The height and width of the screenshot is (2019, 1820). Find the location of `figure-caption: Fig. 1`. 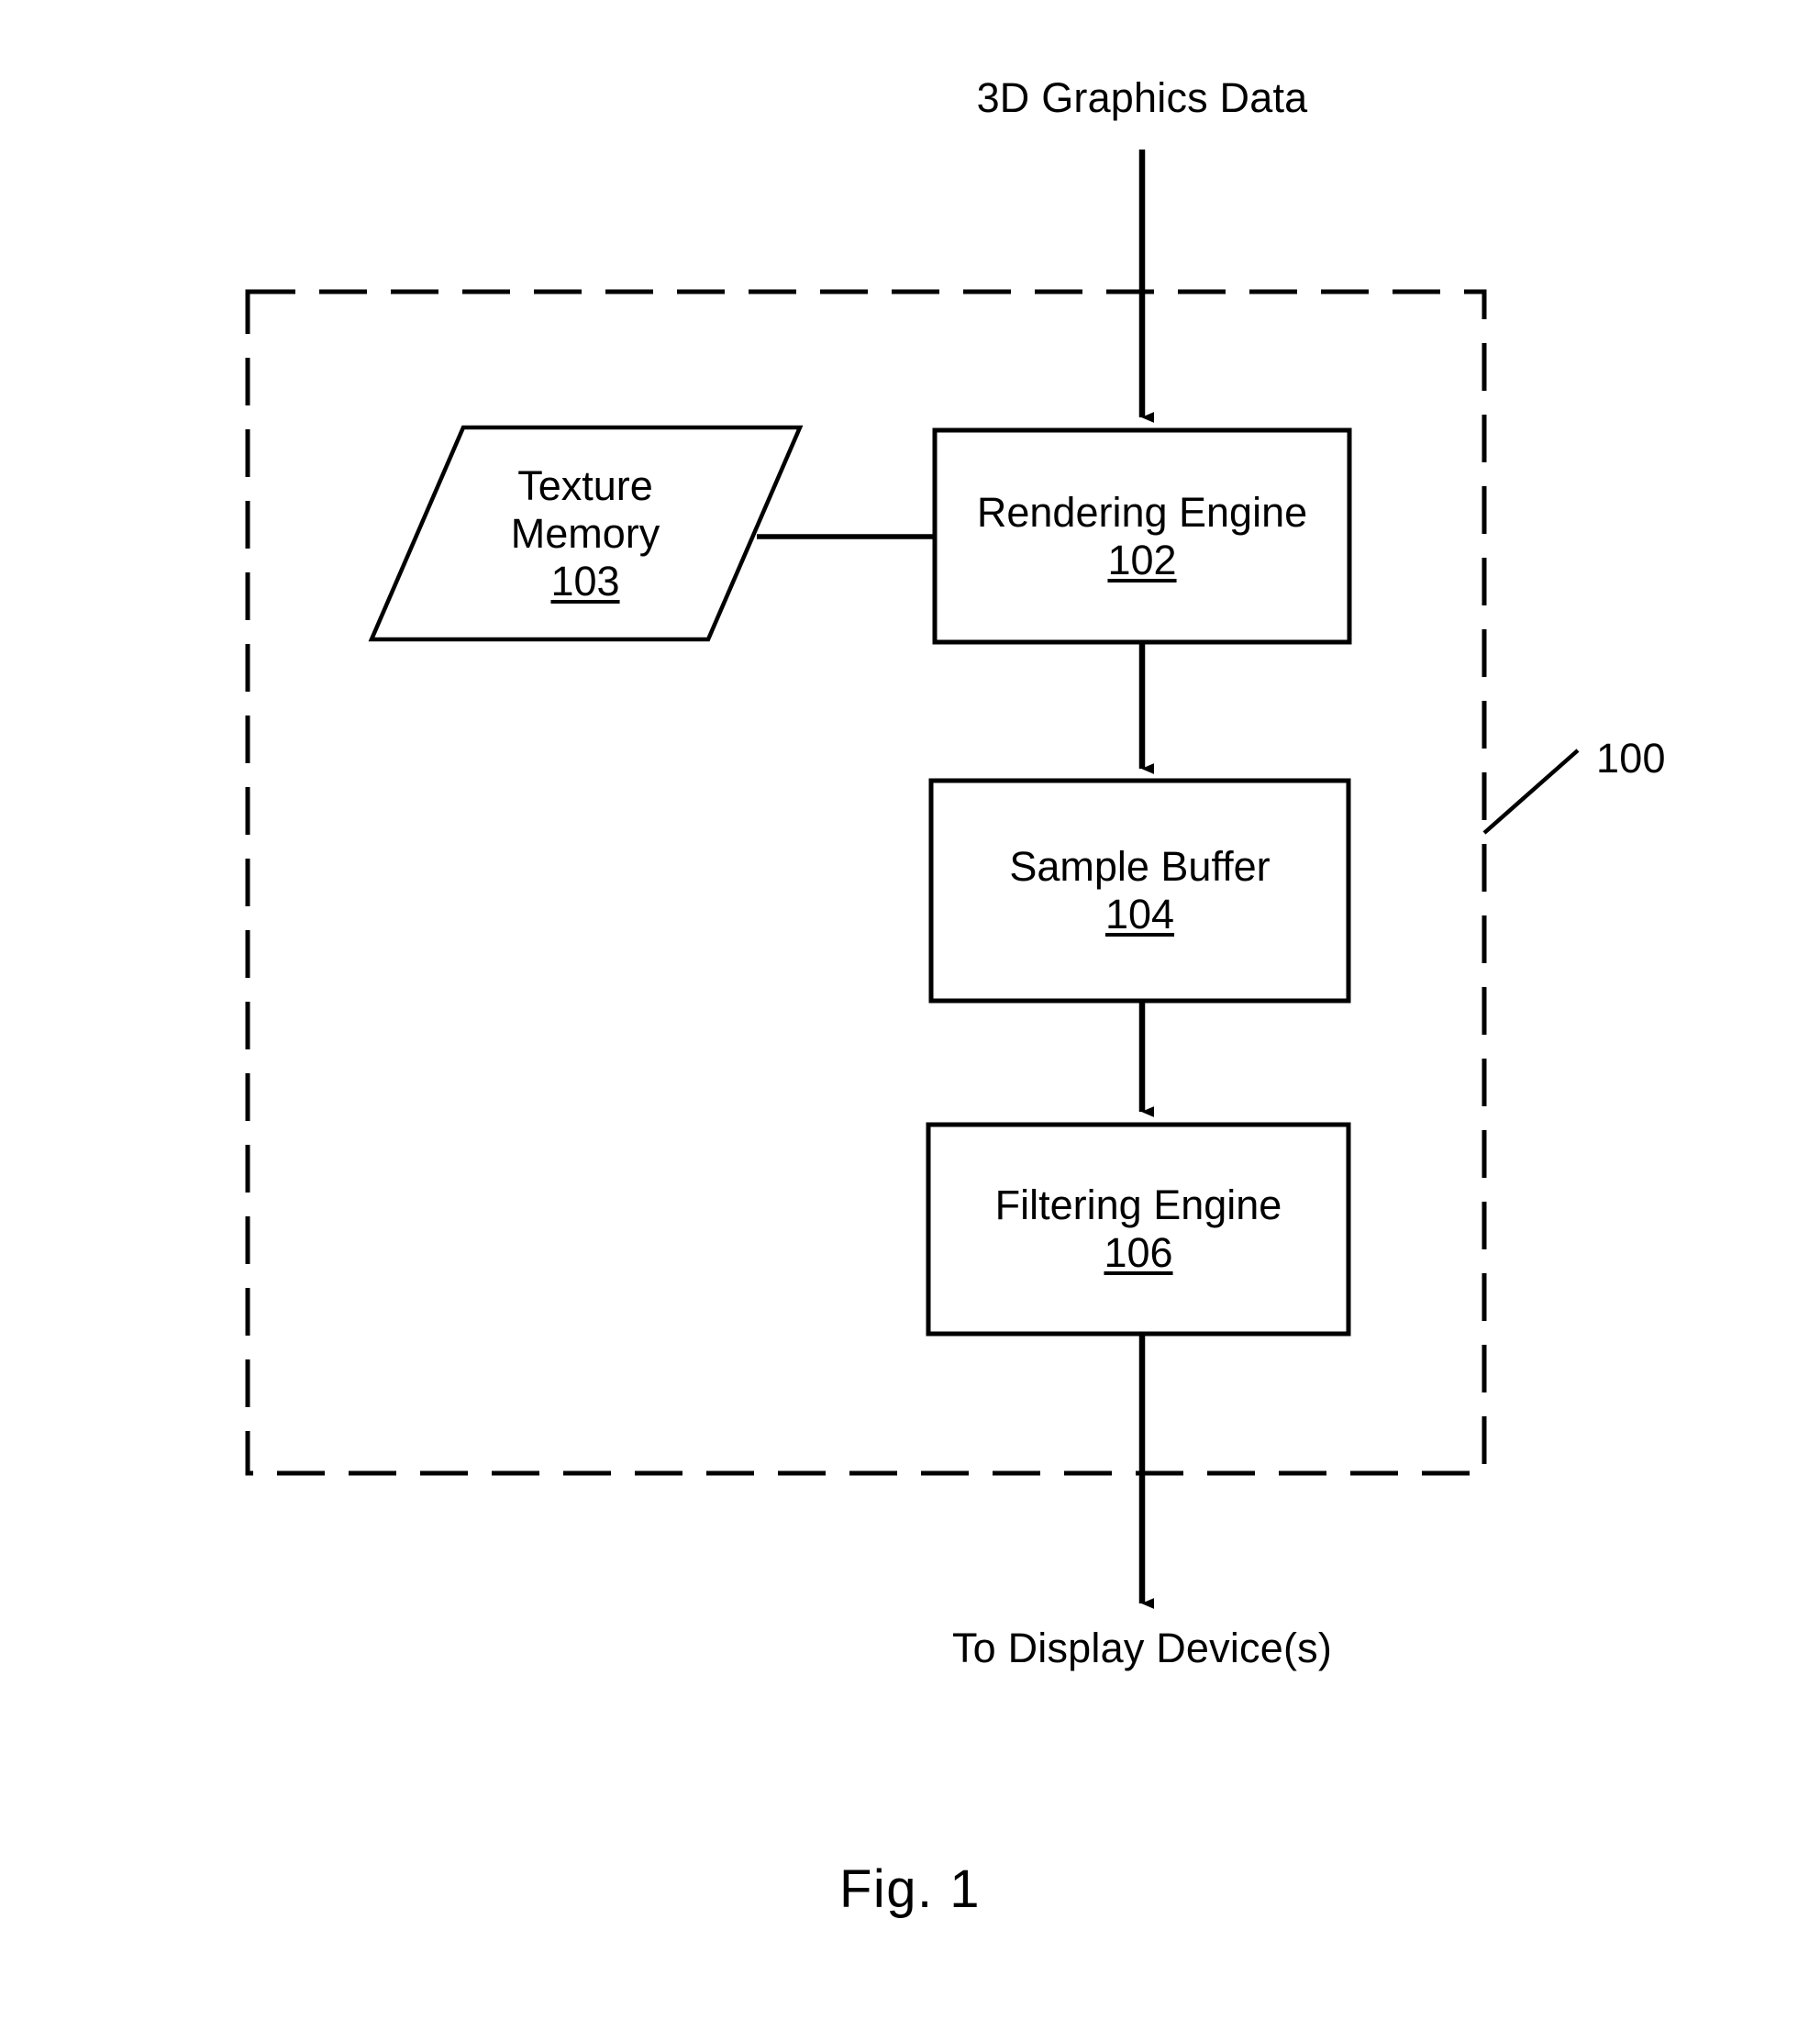

figure-caption: Fig. 1 is located at coordinates (910, 1889).